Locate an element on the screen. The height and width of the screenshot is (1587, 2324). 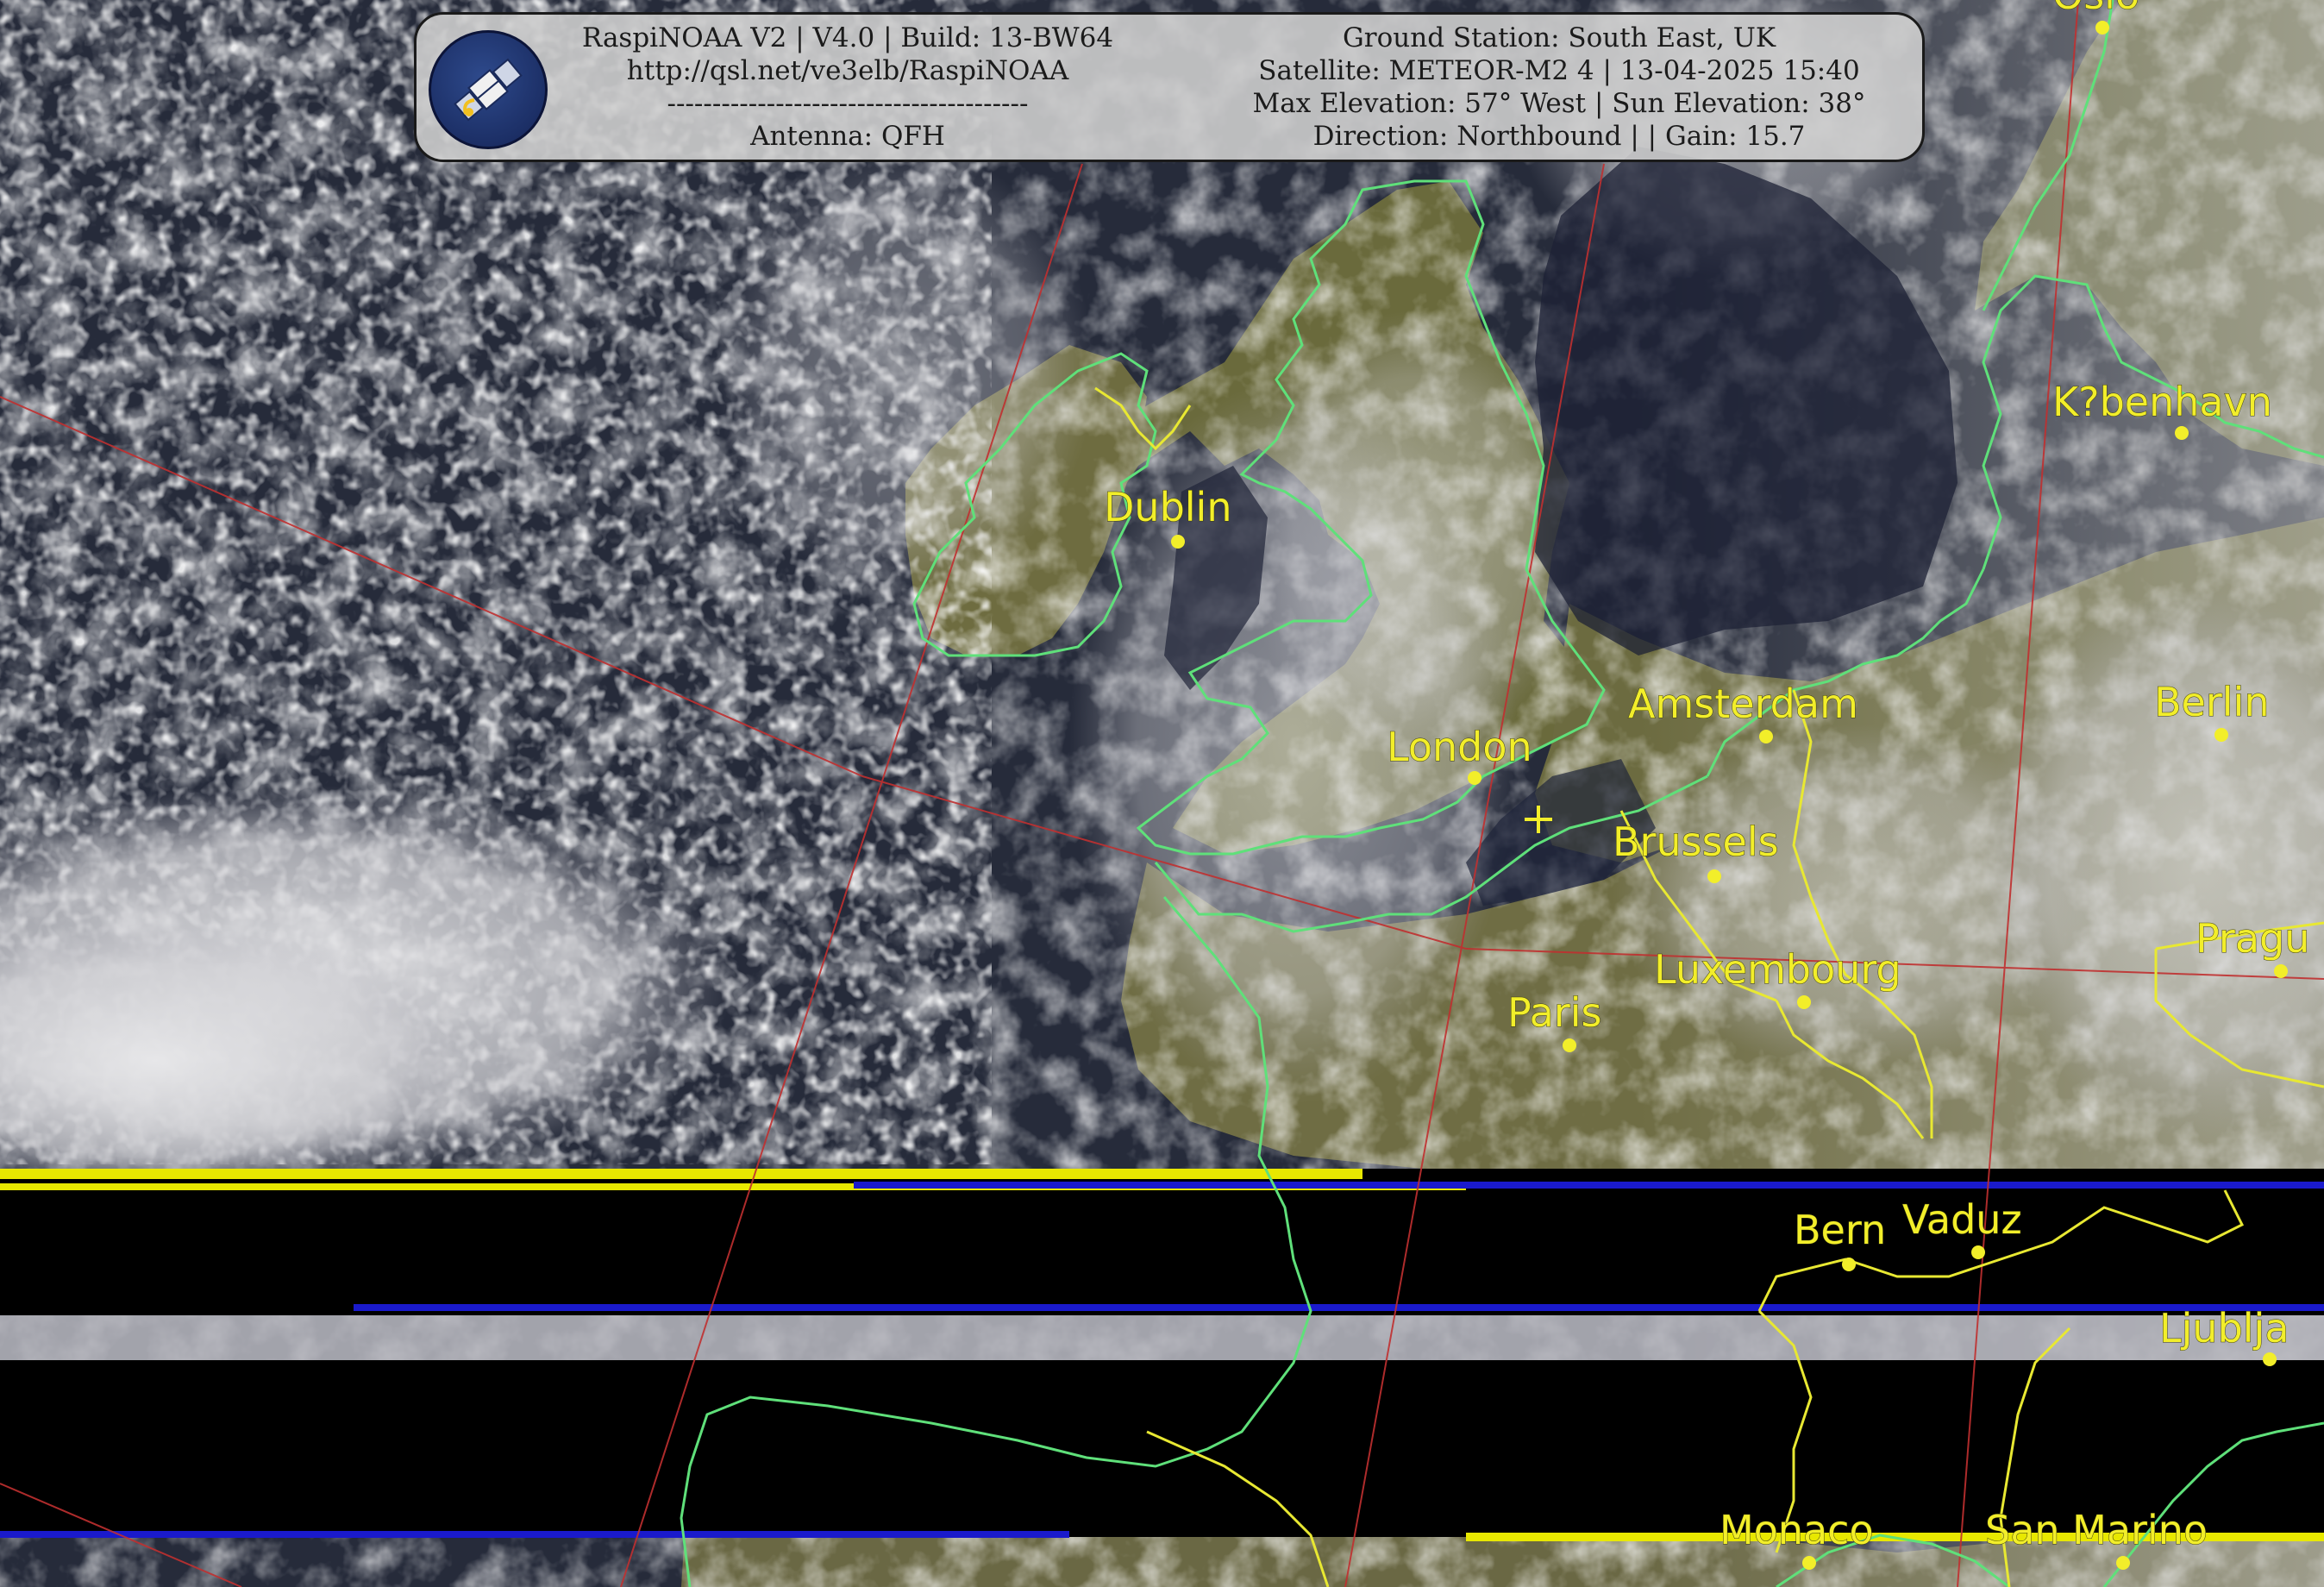
city-label-kobenhavn: K?benhavn is located at coordinates (2162, 402).